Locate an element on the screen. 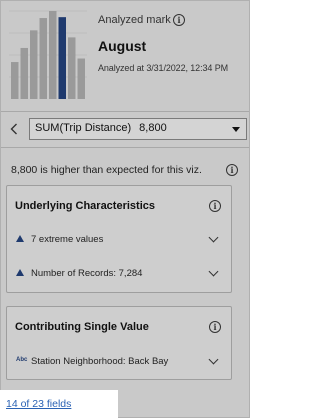 This screenshot has width=320, height=418. analyzed-timestamp: Analyzed at 3/31/2022, 12:34 PM is located at coordinates (163, 68).